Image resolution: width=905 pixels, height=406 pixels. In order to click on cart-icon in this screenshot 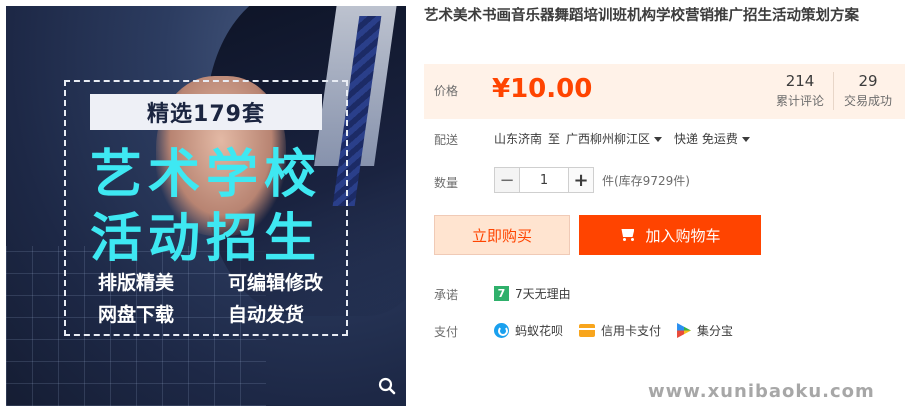, I will do `click(628, 235)`.